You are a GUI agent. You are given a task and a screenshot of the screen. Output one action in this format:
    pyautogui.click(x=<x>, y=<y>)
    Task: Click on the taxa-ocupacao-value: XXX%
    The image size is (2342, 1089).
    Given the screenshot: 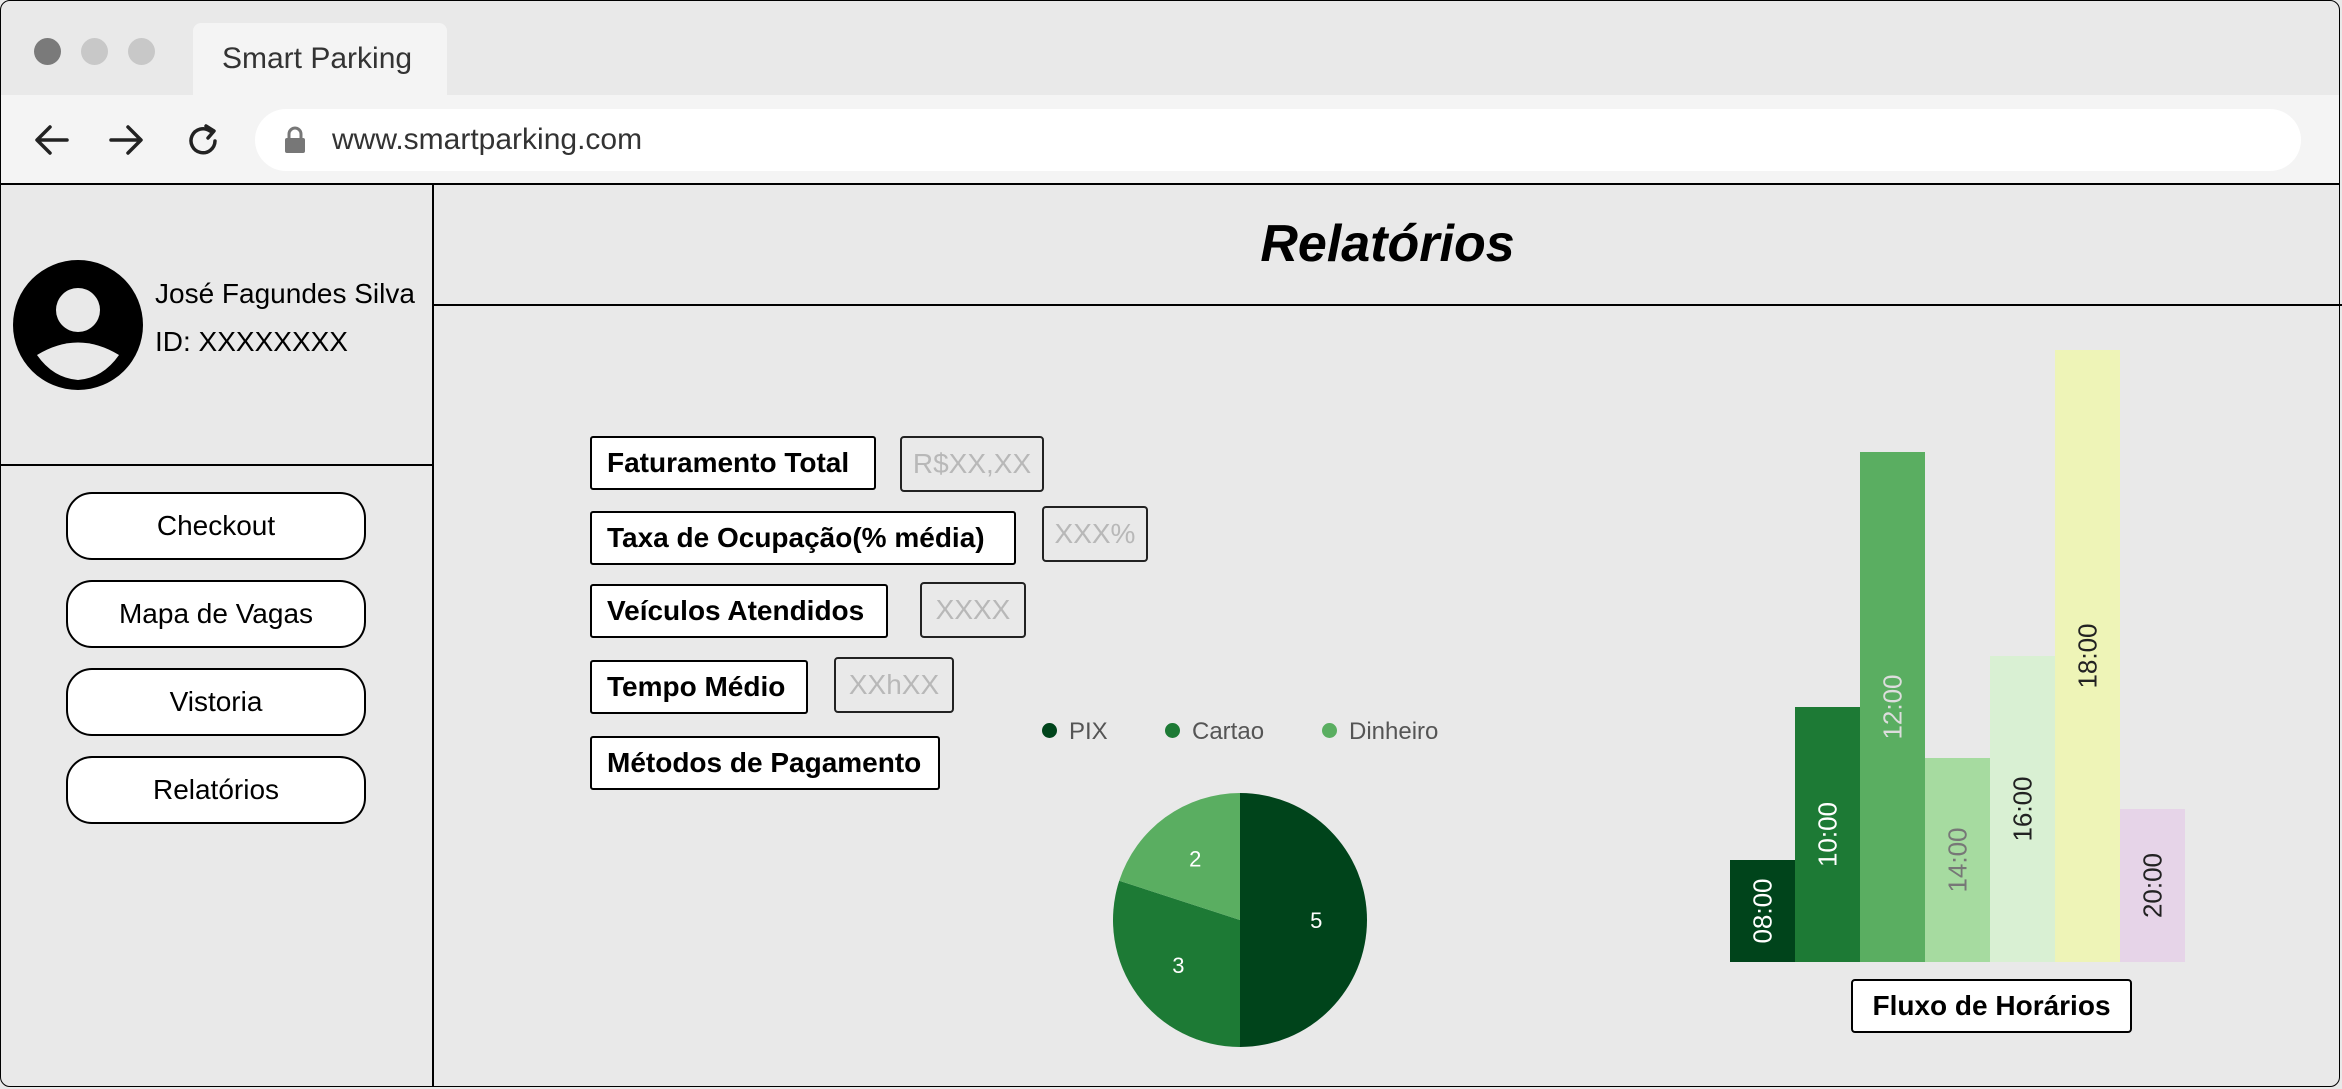 What is the action you would take?
    pyautogui.click(x=1095, y=534)
    